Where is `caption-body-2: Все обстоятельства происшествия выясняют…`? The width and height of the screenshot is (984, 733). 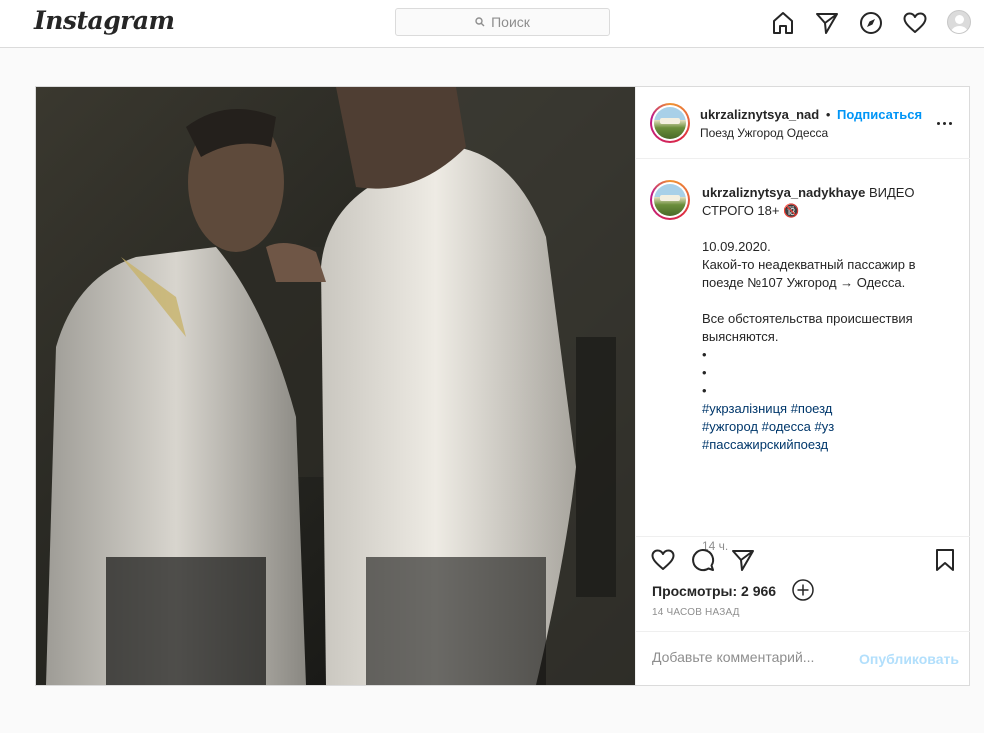 caption-body-2: Все обстоятельства происшествия выясняют… is located at coordinates (807, 327).